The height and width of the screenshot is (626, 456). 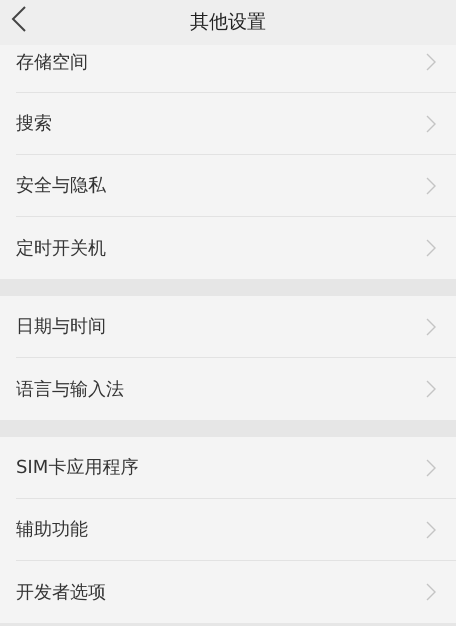 What do you see at coordinates (236, 69) in the screenshot?
I see `settings-item: 存储空间` at bounding box center [236, 69].